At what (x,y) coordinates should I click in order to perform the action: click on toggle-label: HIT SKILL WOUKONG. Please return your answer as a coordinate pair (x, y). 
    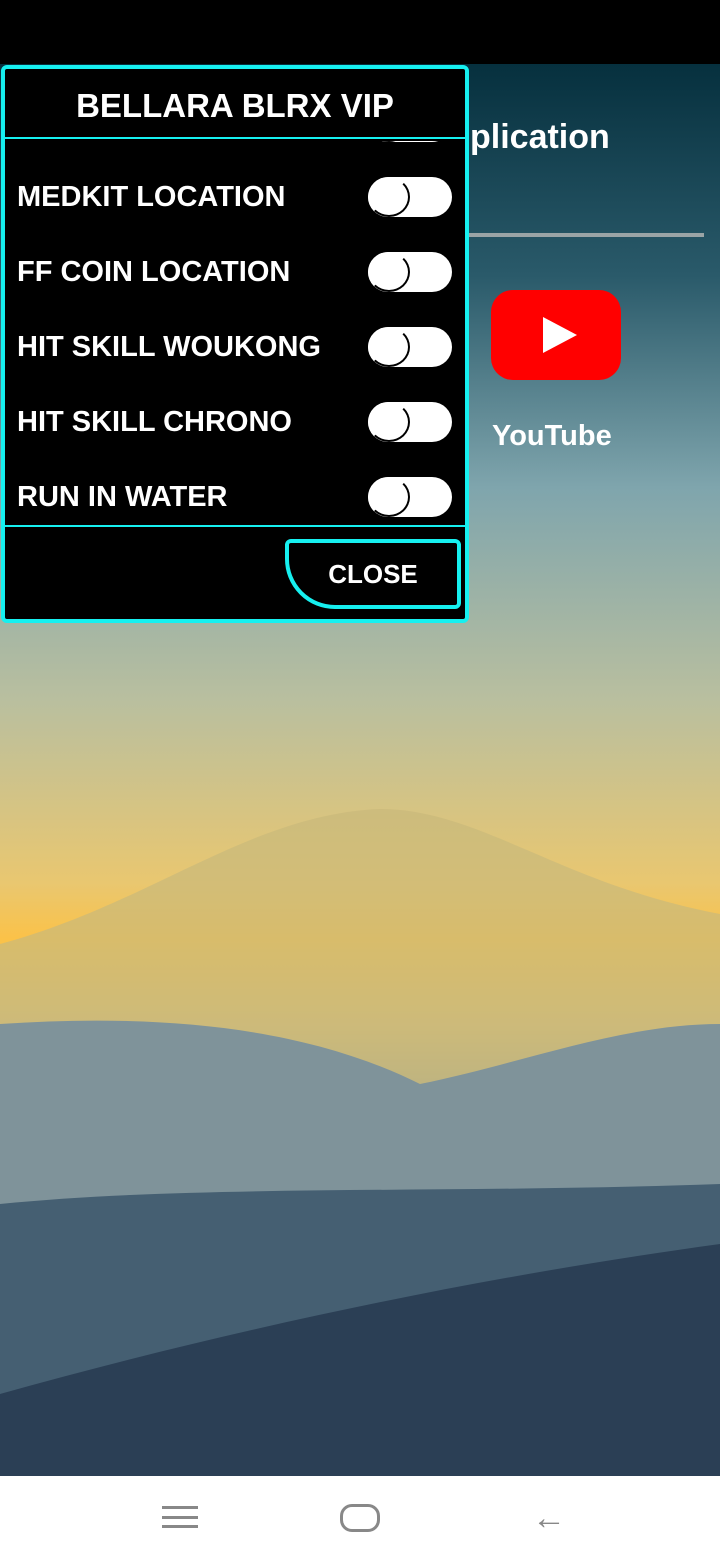
    Looking at the image, I should click on (169, 347).